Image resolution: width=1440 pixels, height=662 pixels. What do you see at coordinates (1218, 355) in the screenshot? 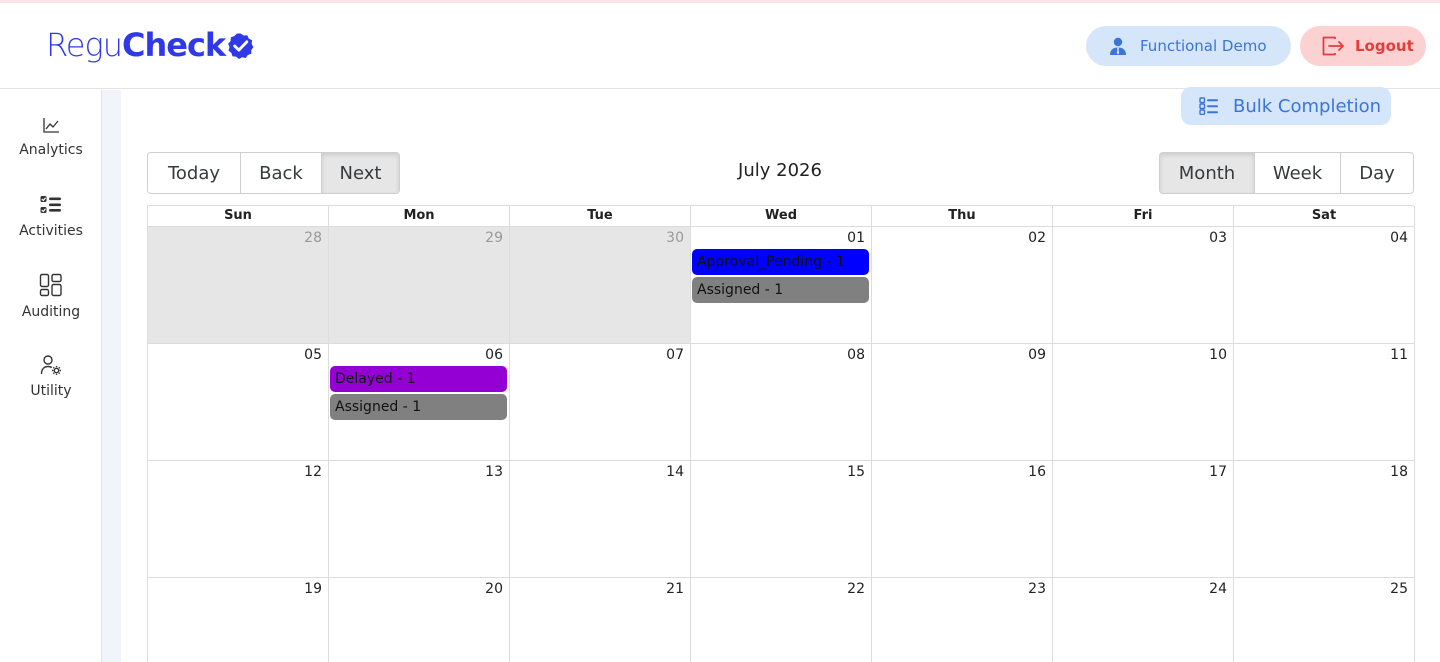
I see `day-number: 10` at bounding box center [1218, 355].